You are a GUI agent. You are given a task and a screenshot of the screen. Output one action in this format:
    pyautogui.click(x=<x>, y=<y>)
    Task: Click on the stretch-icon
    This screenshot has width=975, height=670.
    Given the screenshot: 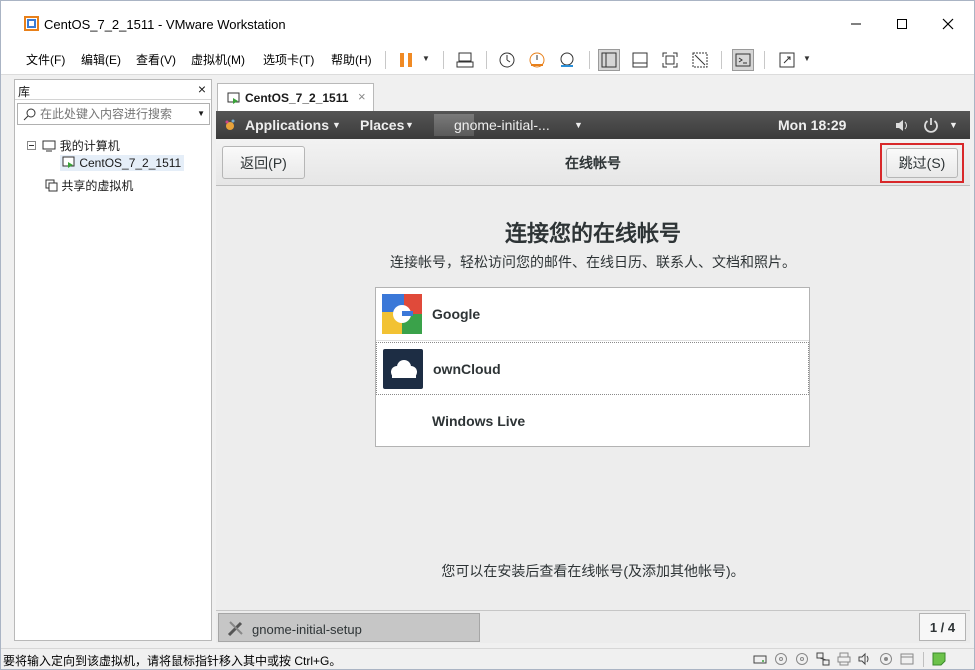 What is the action you would take?
    pyautogui.click(x=787, y=60)
    